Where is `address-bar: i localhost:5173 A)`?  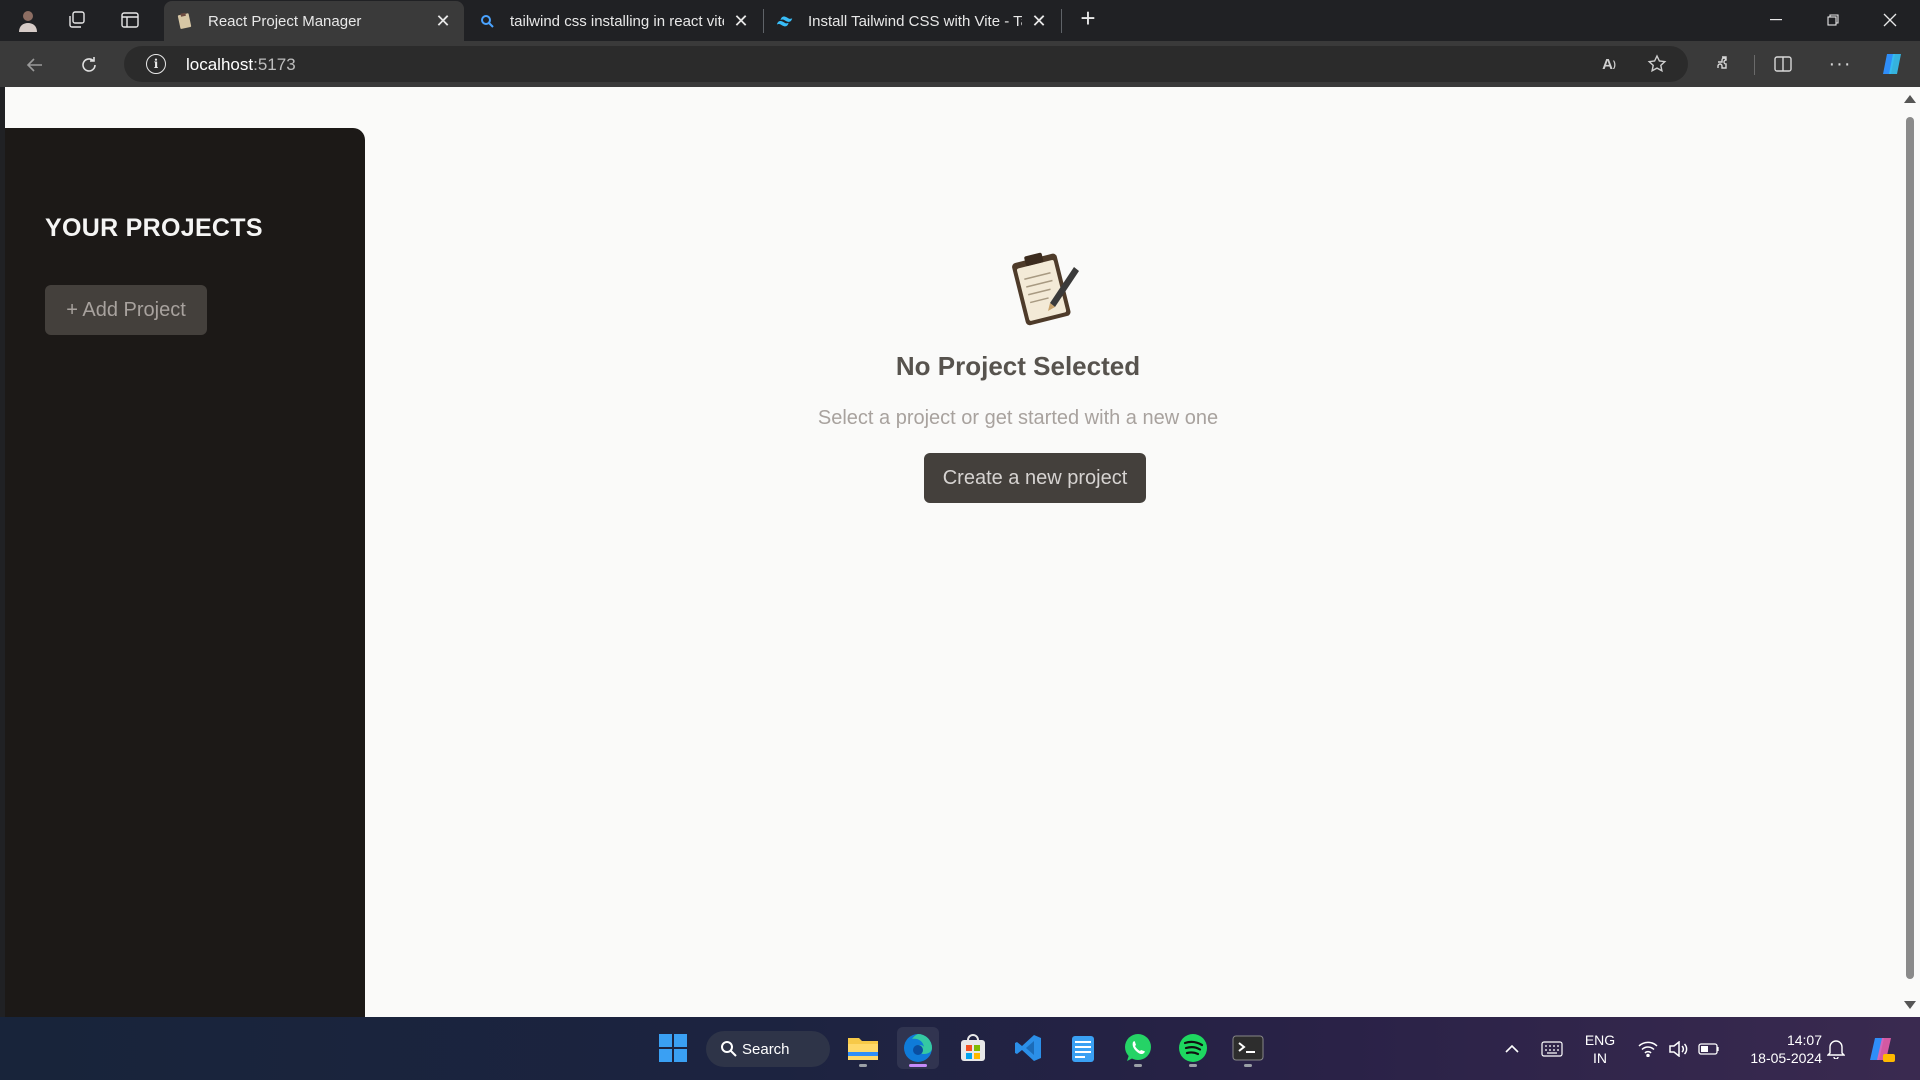
address-bar: i localhost:5173 A) is located at coordinates (906, 64).